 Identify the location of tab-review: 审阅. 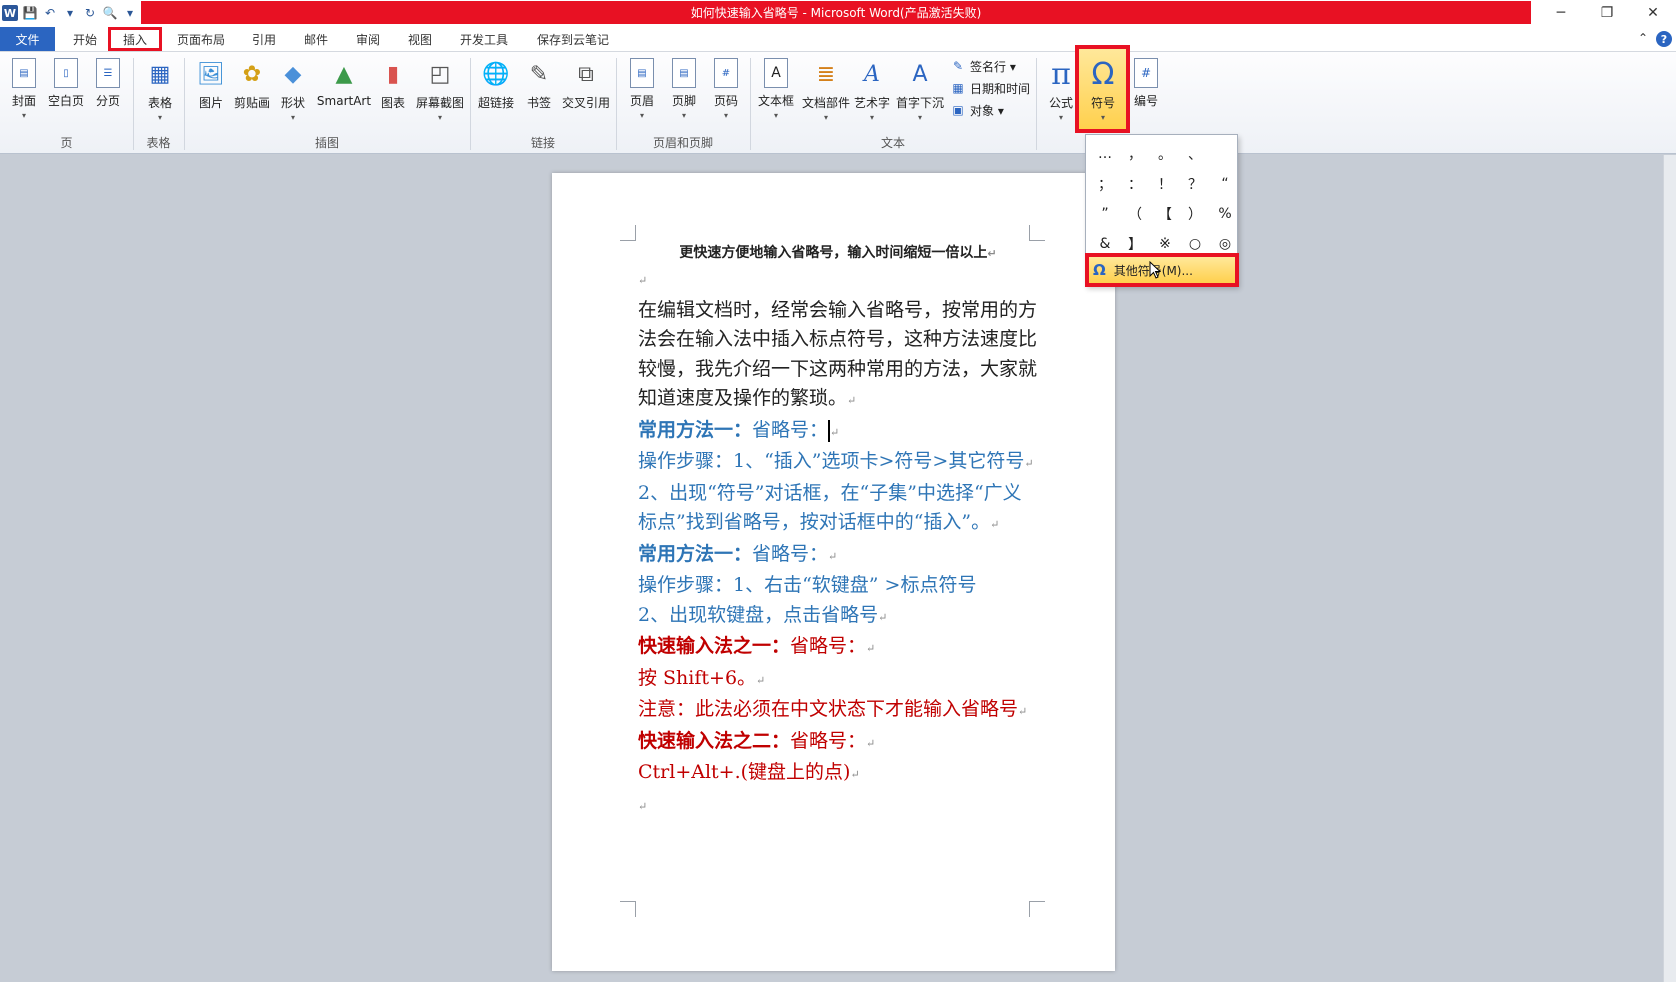
(368, 39).